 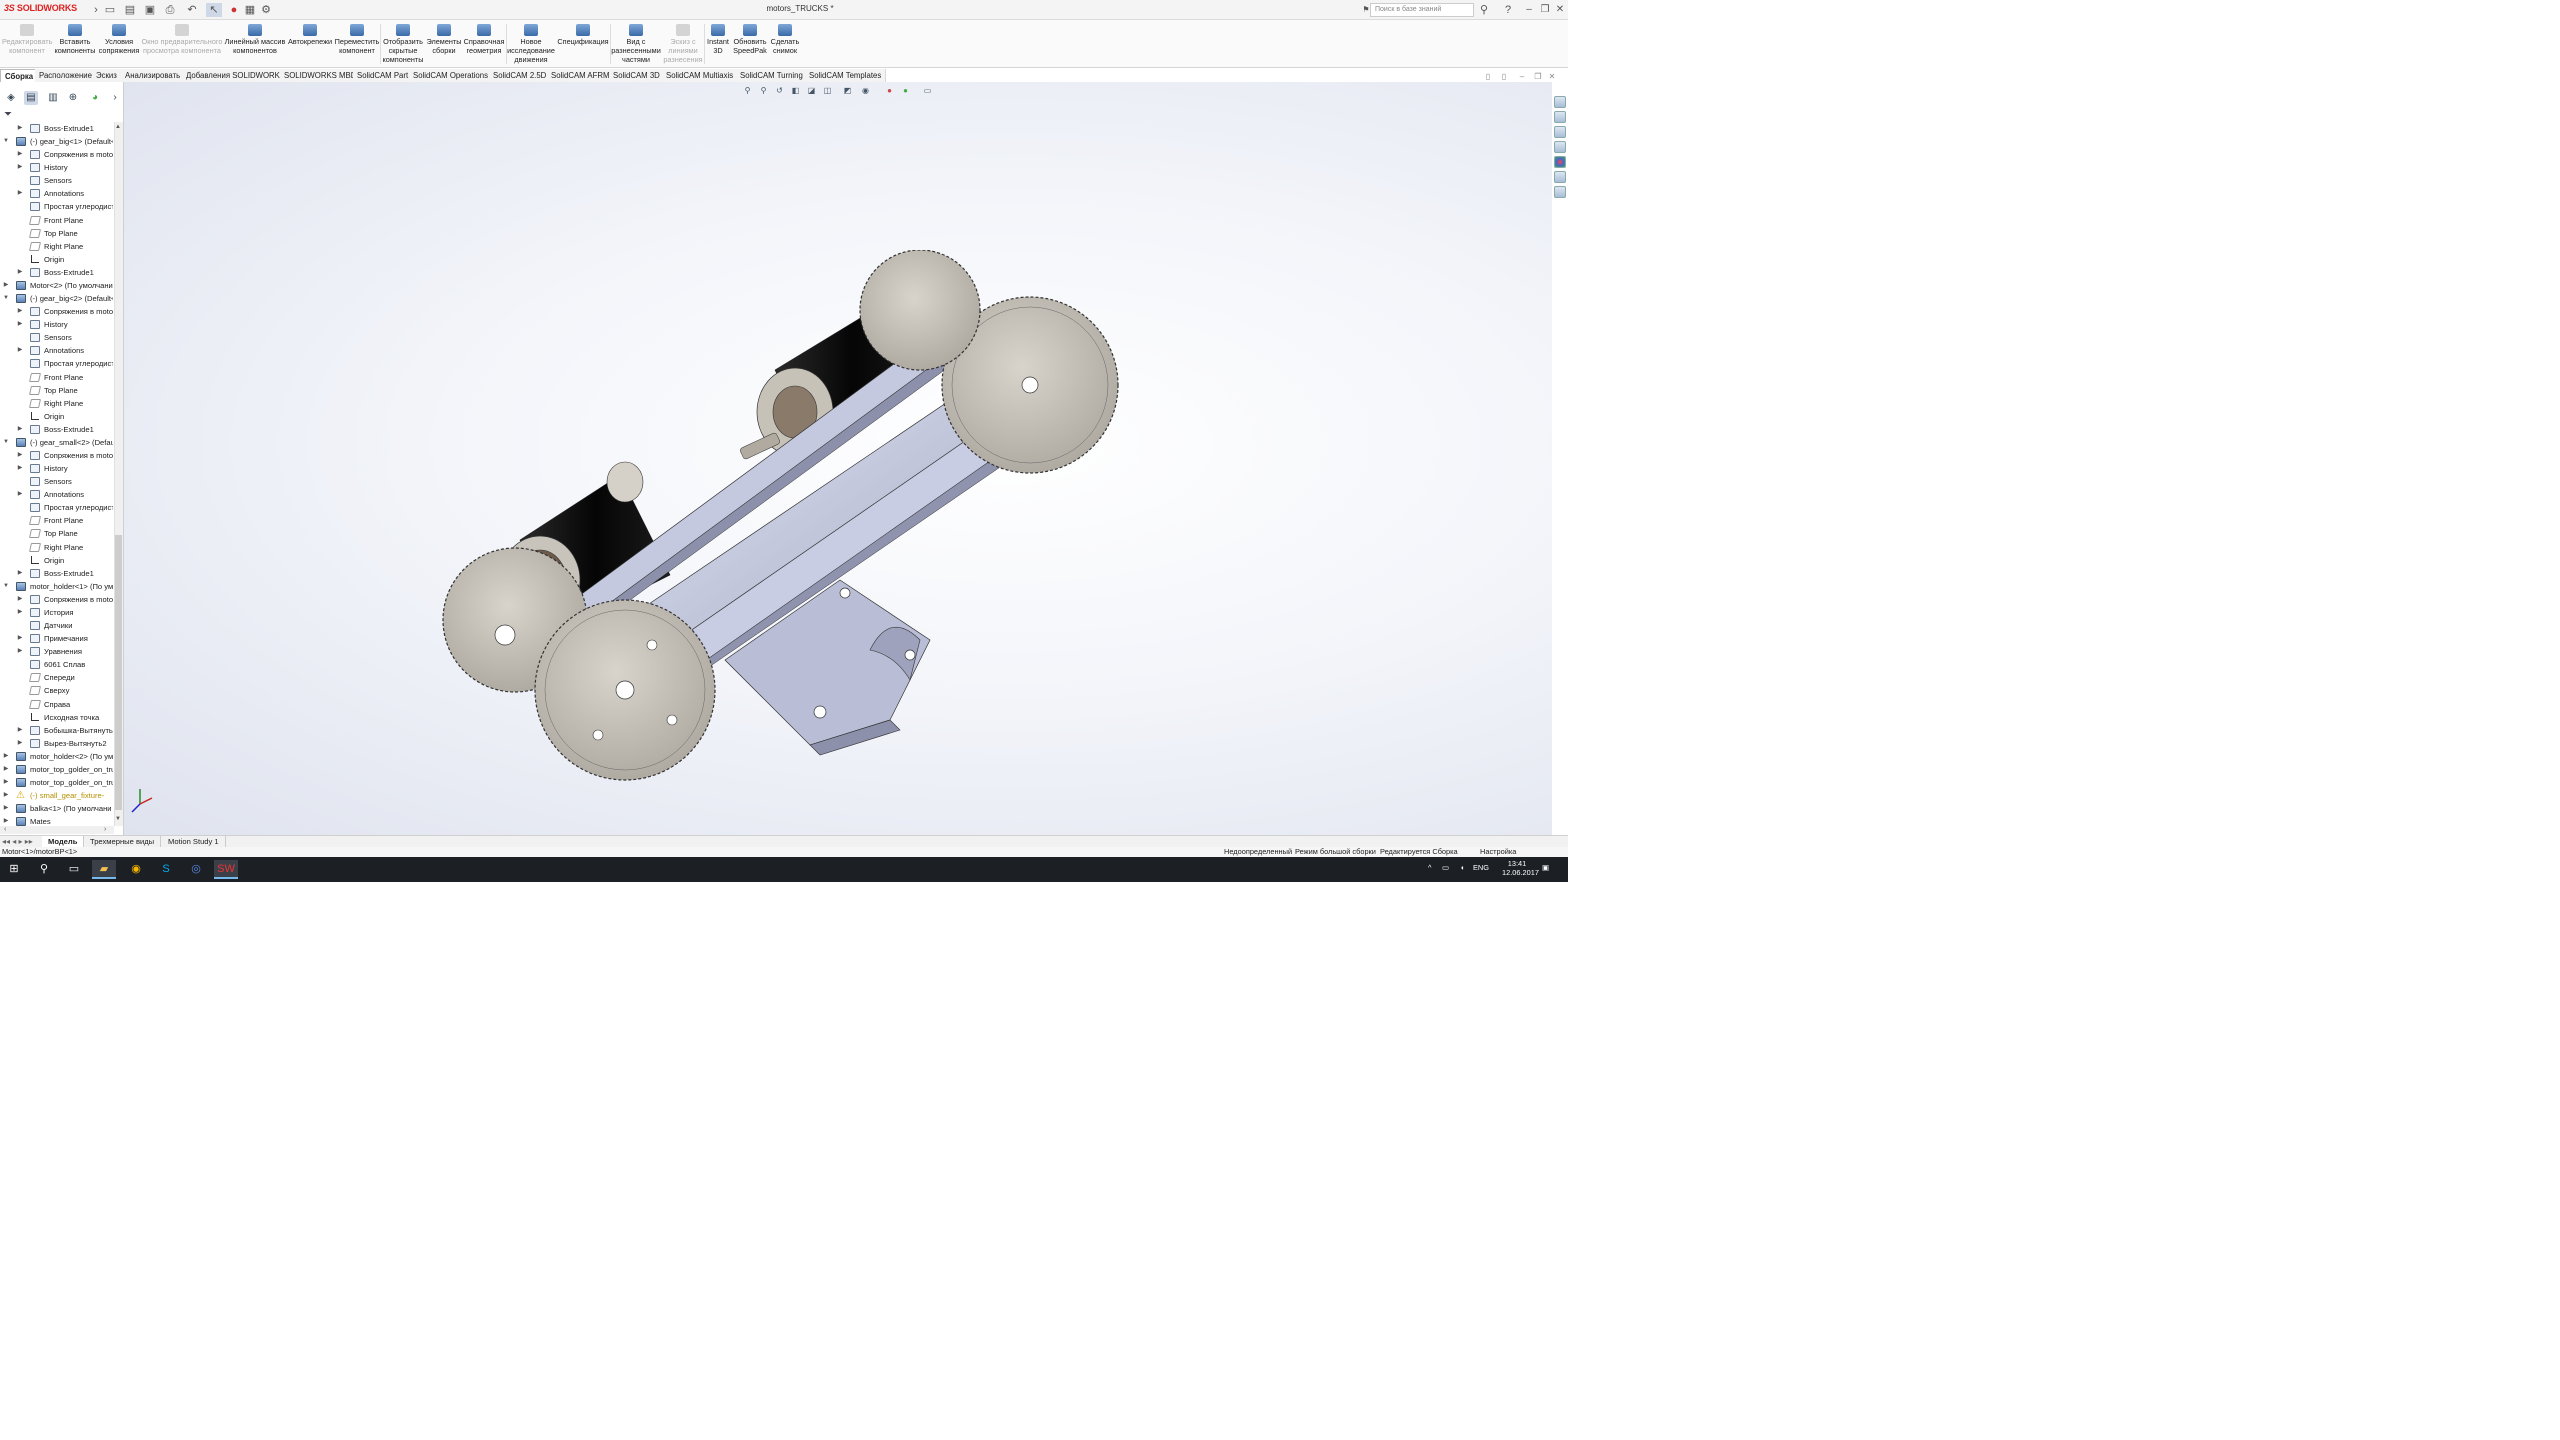 What do you see at coordinates (118, 819) in the screenshot?
I see `scroll-down-icon: ▼` at bounding box center [118, 819].